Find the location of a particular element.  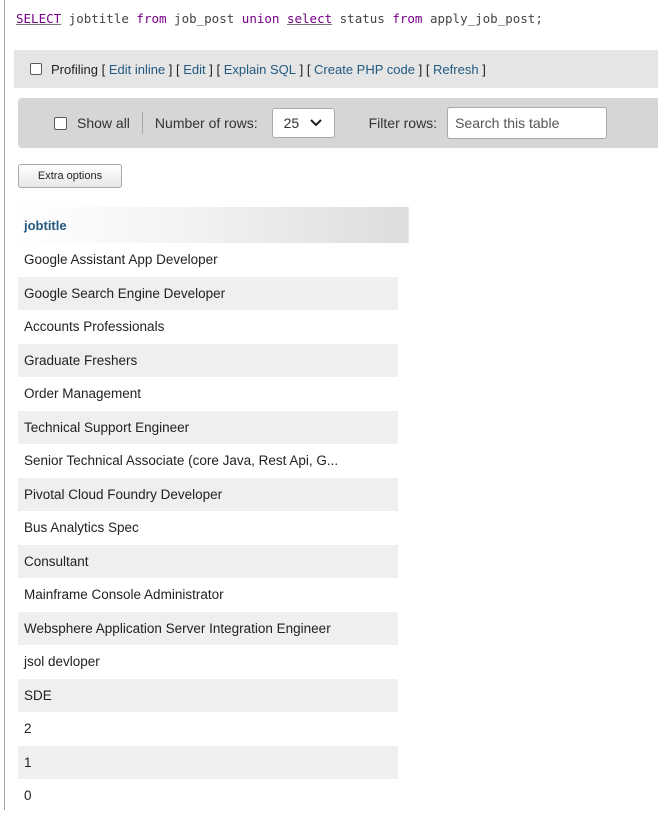

sql-space is located at coordinates (283, 18).